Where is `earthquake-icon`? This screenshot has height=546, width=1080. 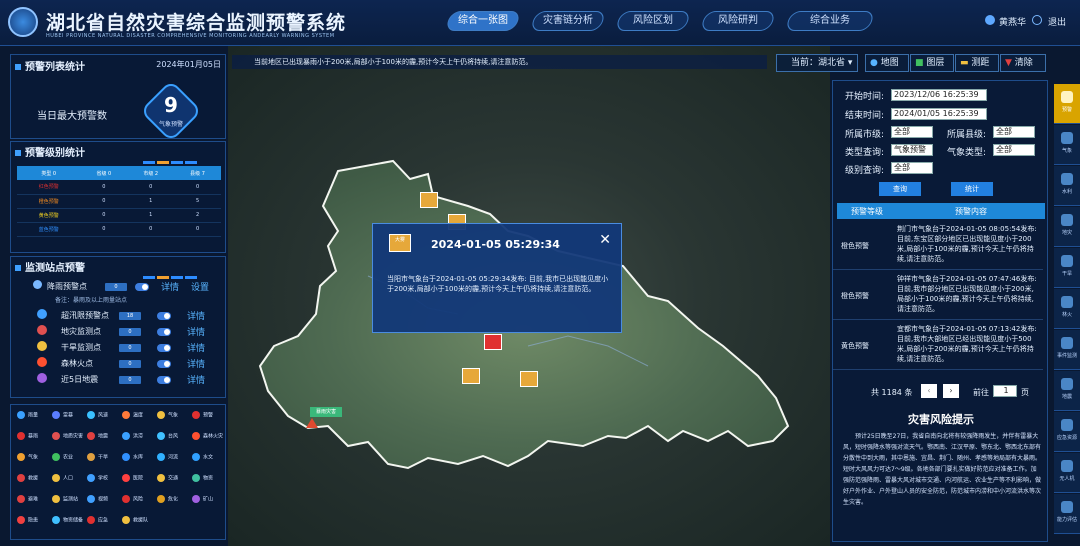 earthquake-icon is located at coordinates (42, 378).